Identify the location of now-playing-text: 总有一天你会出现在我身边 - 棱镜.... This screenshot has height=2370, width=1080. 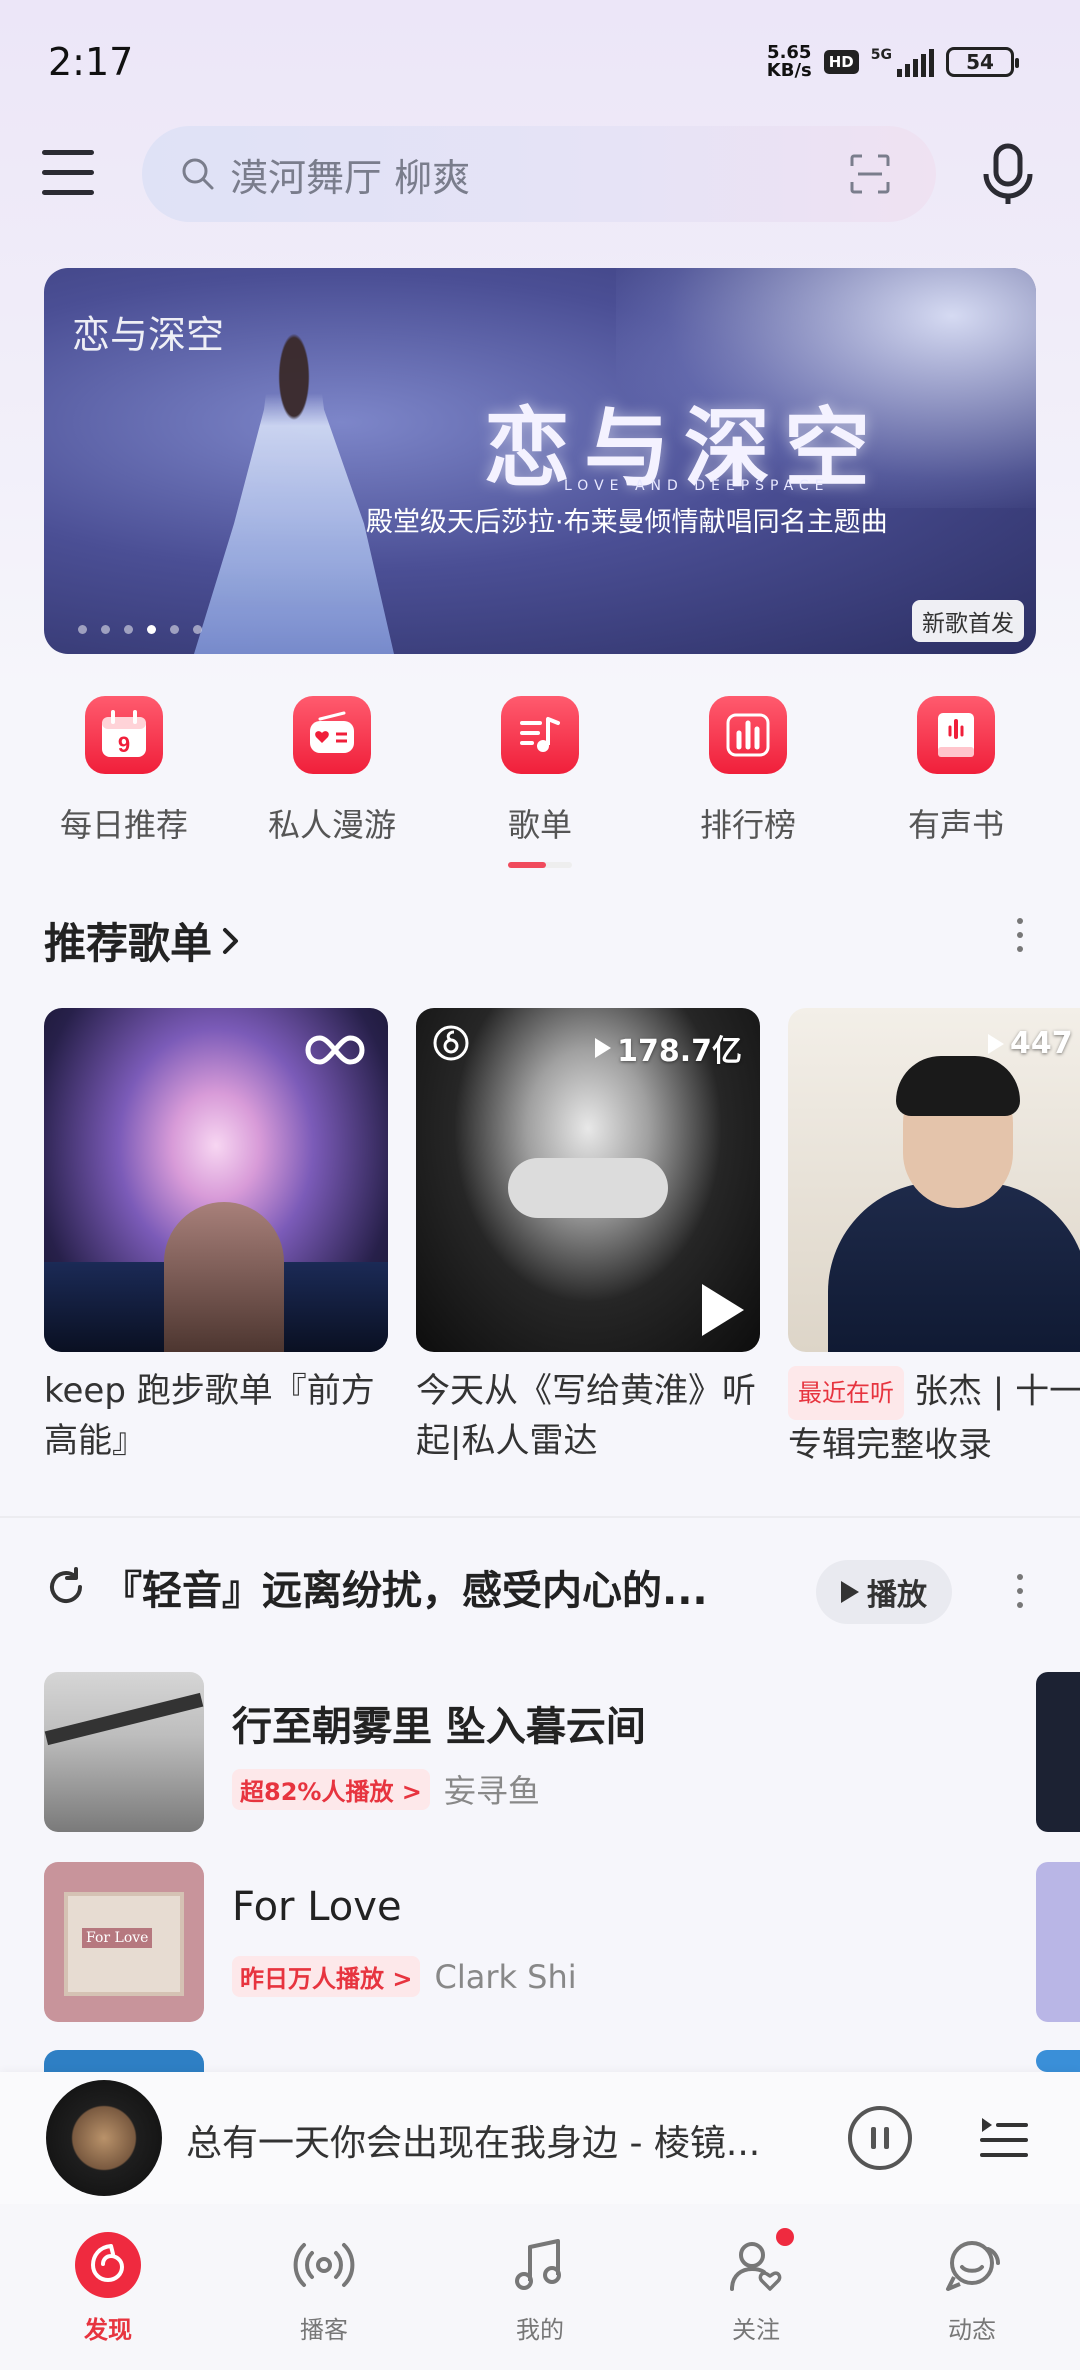
(473, 2143).